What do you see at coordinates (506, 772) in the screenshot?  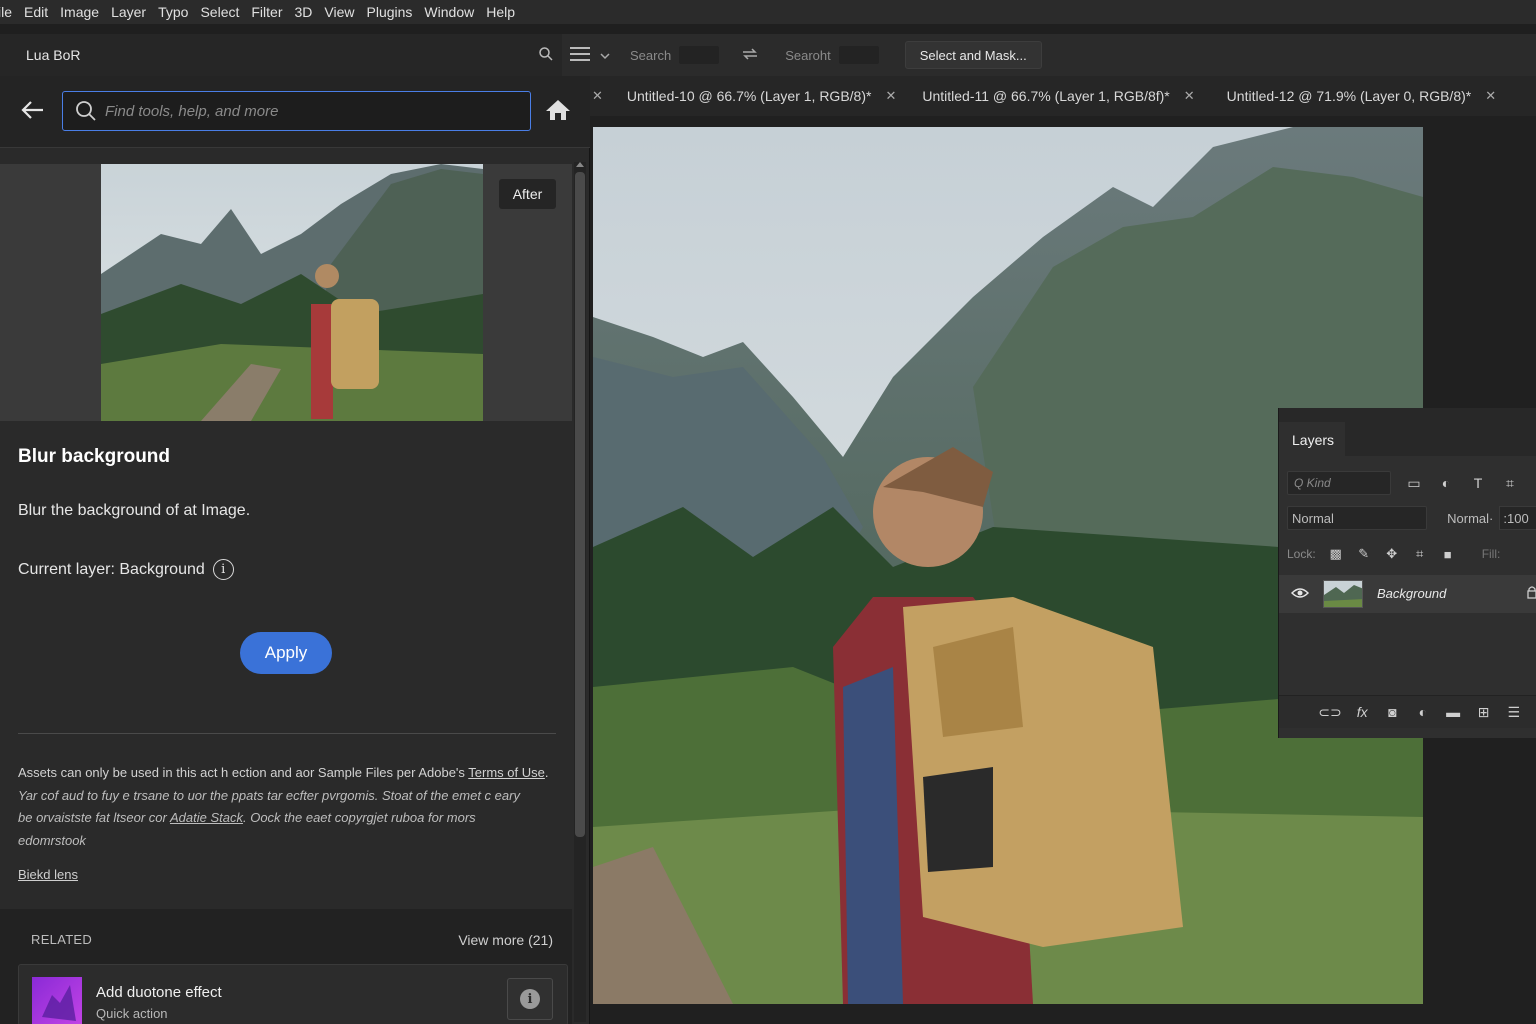 I see `terms-of-use-link: Terms of Use` at bounding box center [506, 772].